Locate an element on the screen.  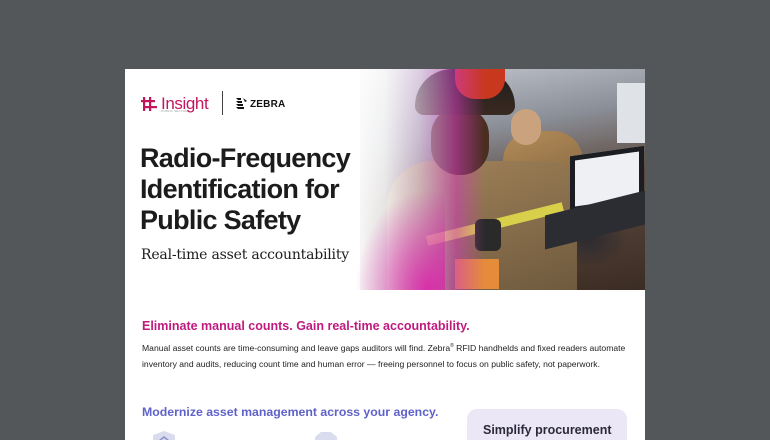
shield-icon is located at coordinates (164, 435).